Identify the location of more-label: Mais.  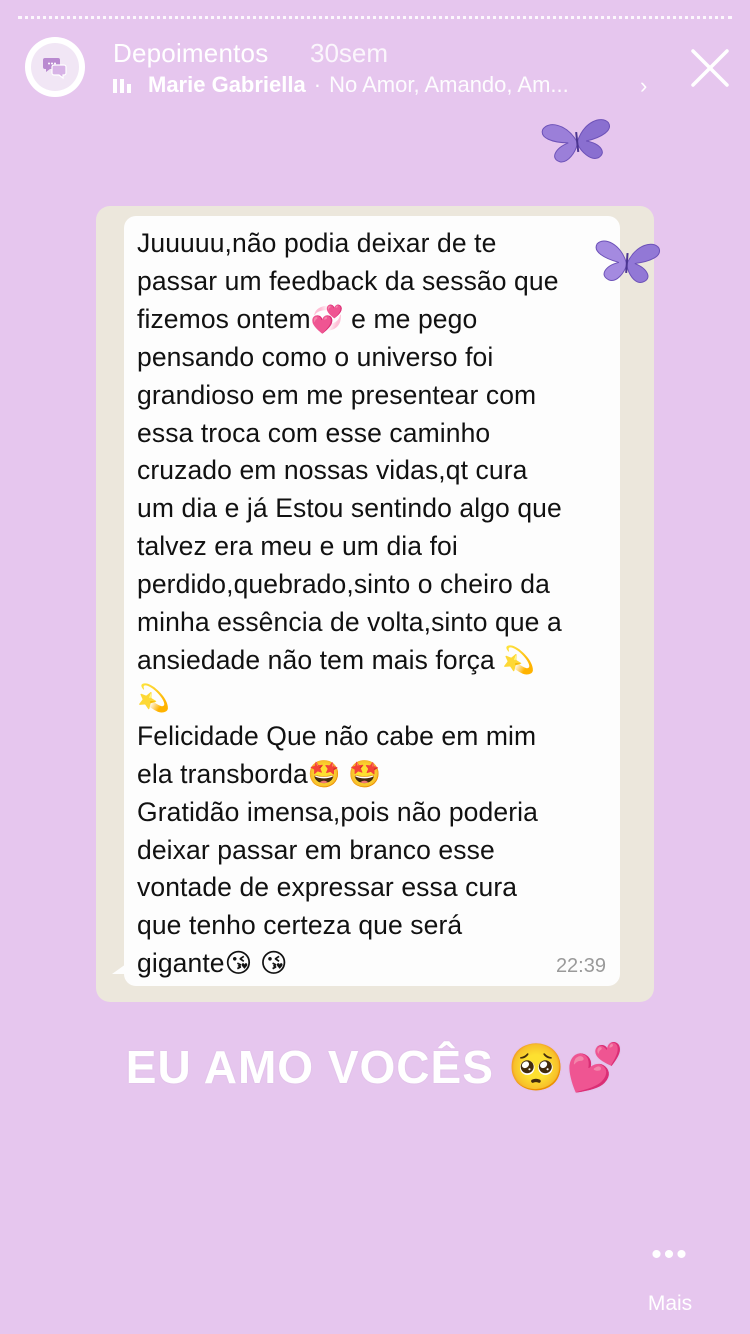
(670, 1303).